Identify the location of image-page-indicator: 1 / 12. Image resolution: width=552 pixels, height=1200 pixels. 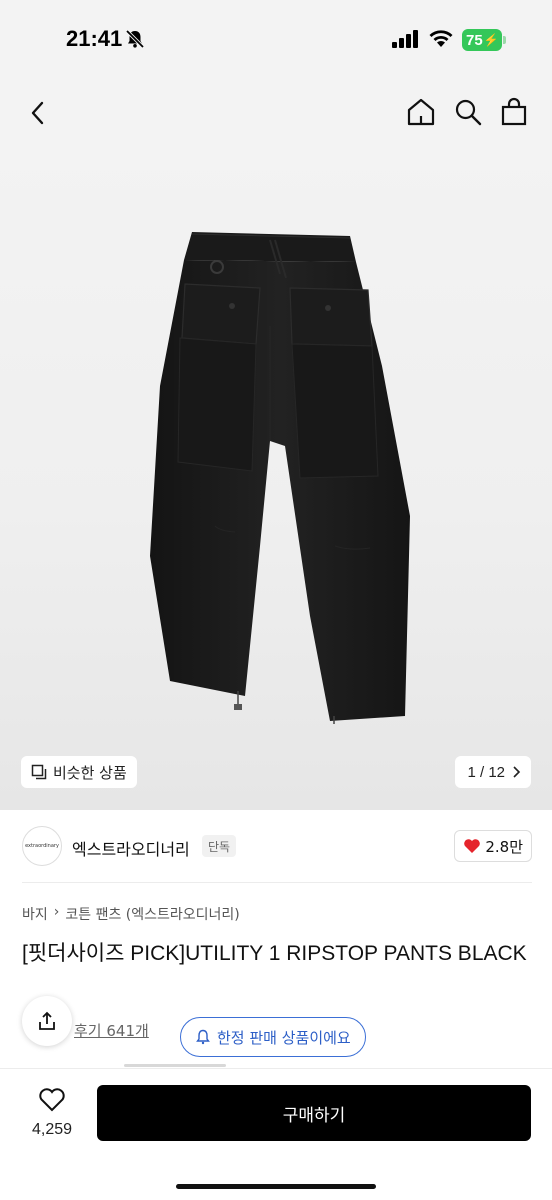
(486, 772).